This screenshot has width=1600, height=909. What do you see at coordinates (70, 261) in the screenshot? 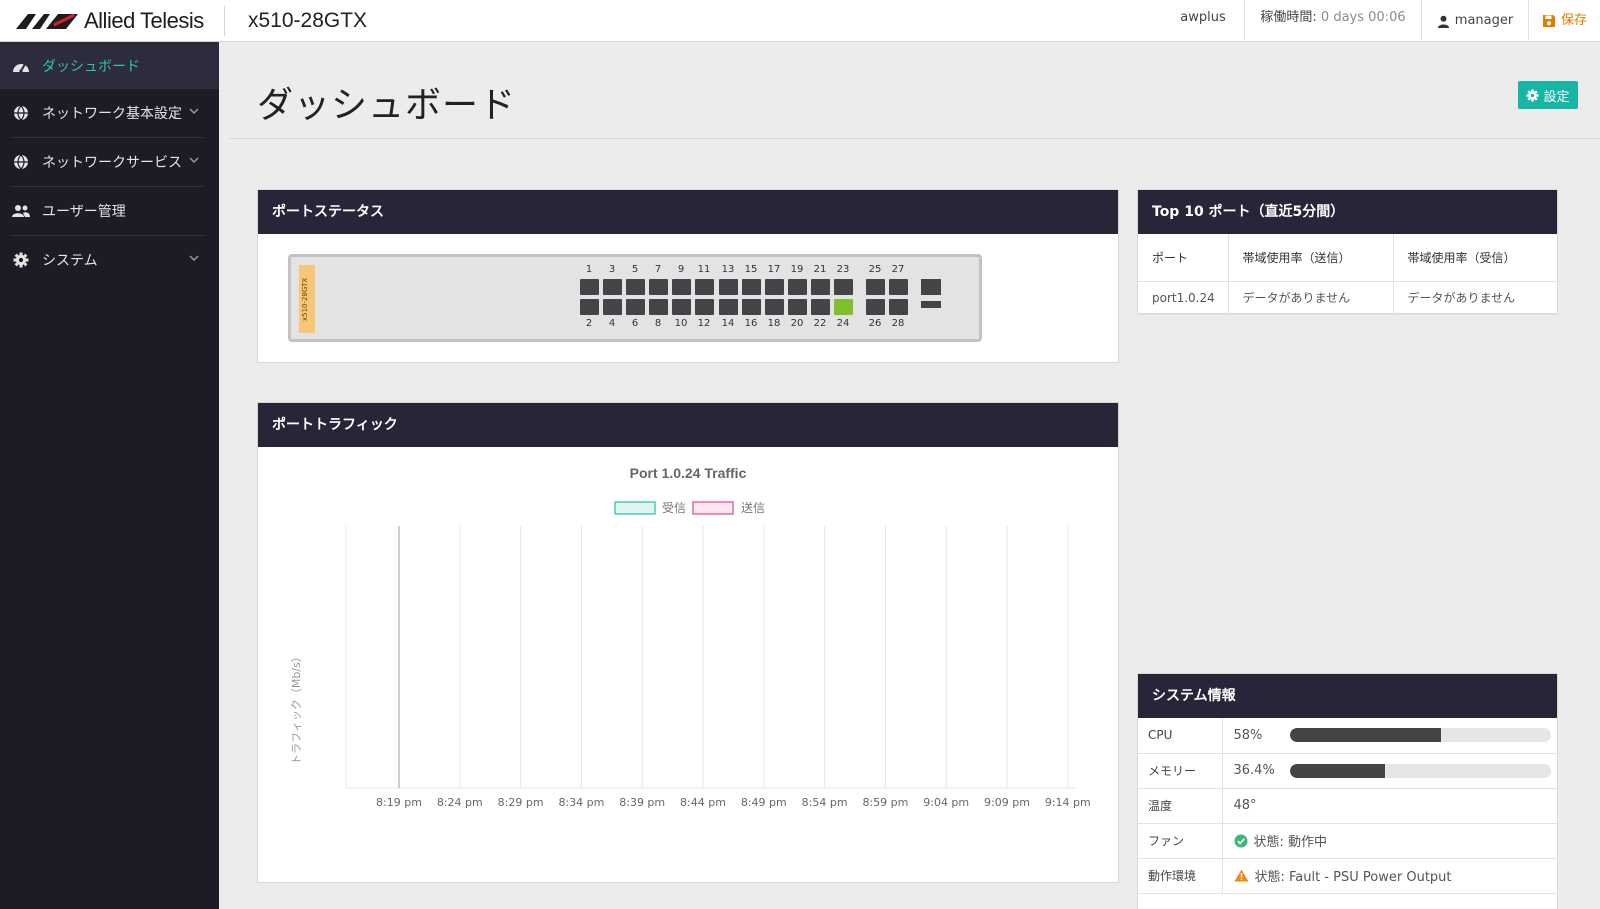
I see `sidebar-item-label: システム` at bounding box center [70, 261].